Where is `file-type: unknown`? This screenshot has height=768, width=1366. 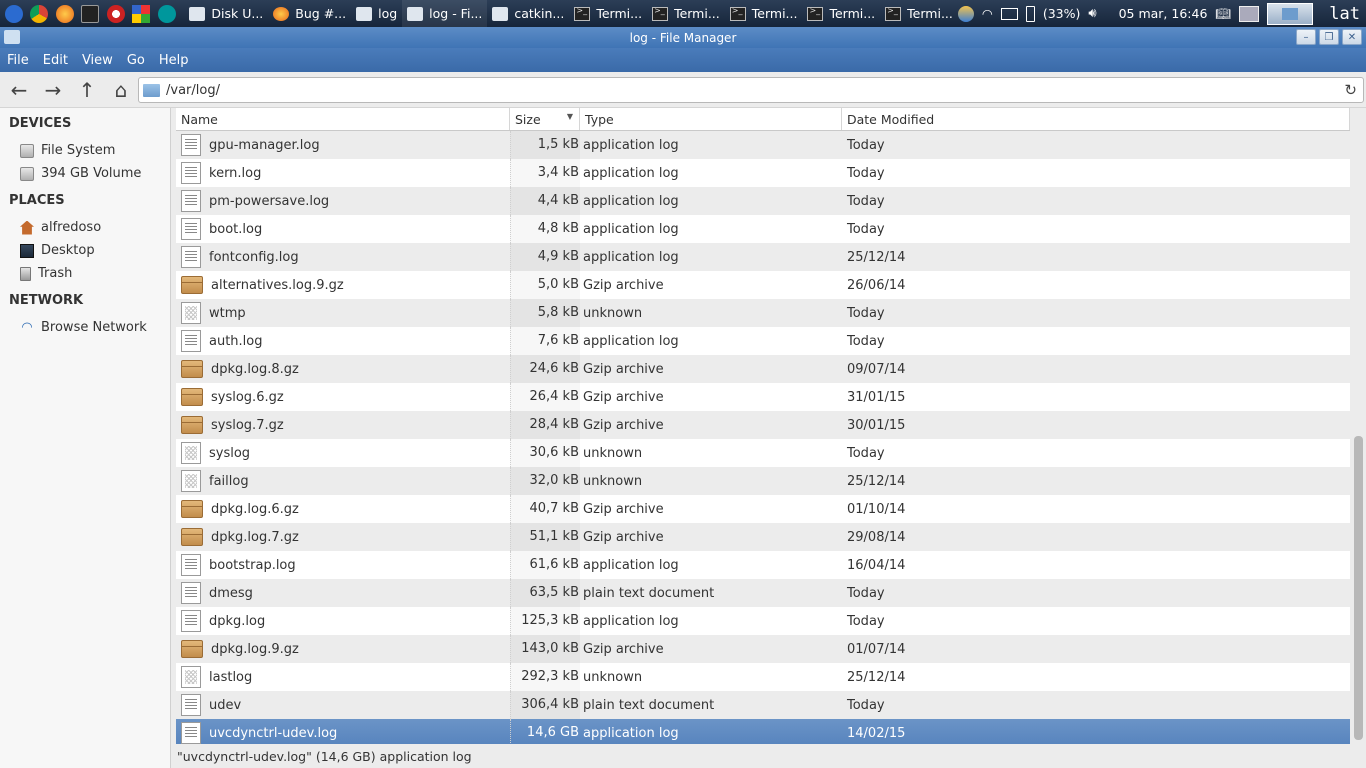
file-type: unknown is located at coordinates (613, 313).